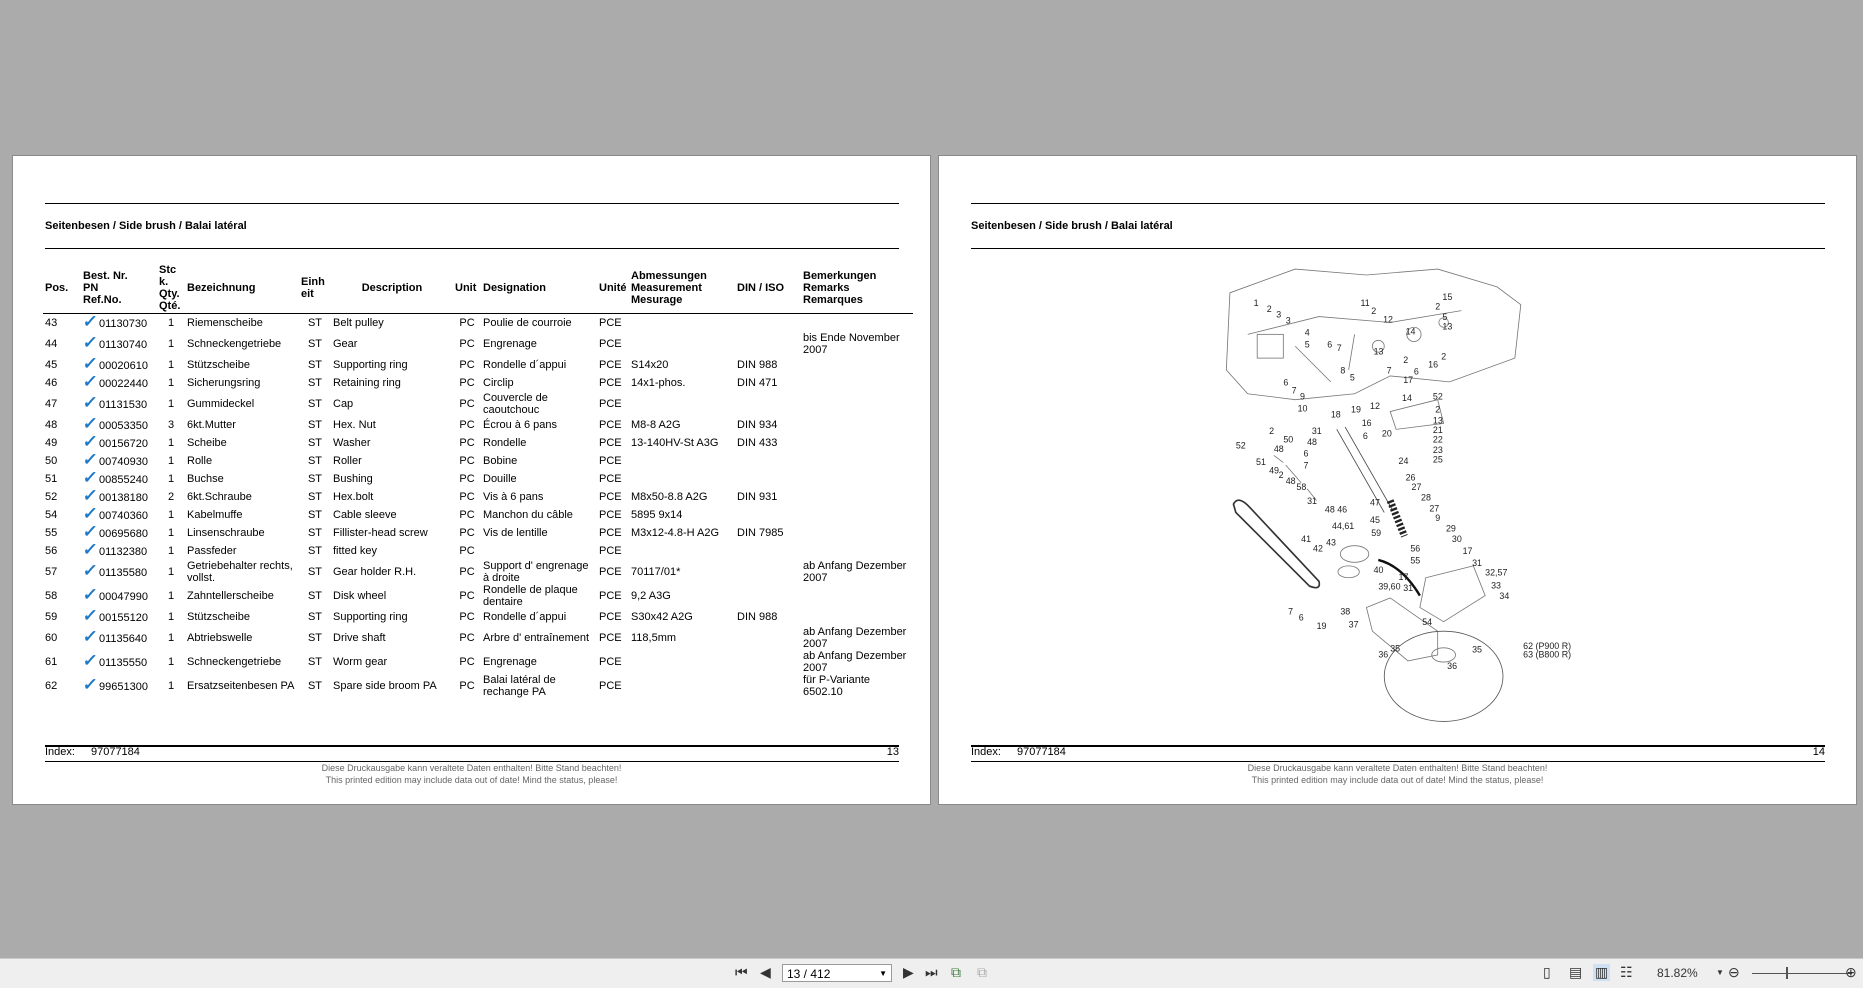  I want to click on callout-label: 22, so click(1438, 439).